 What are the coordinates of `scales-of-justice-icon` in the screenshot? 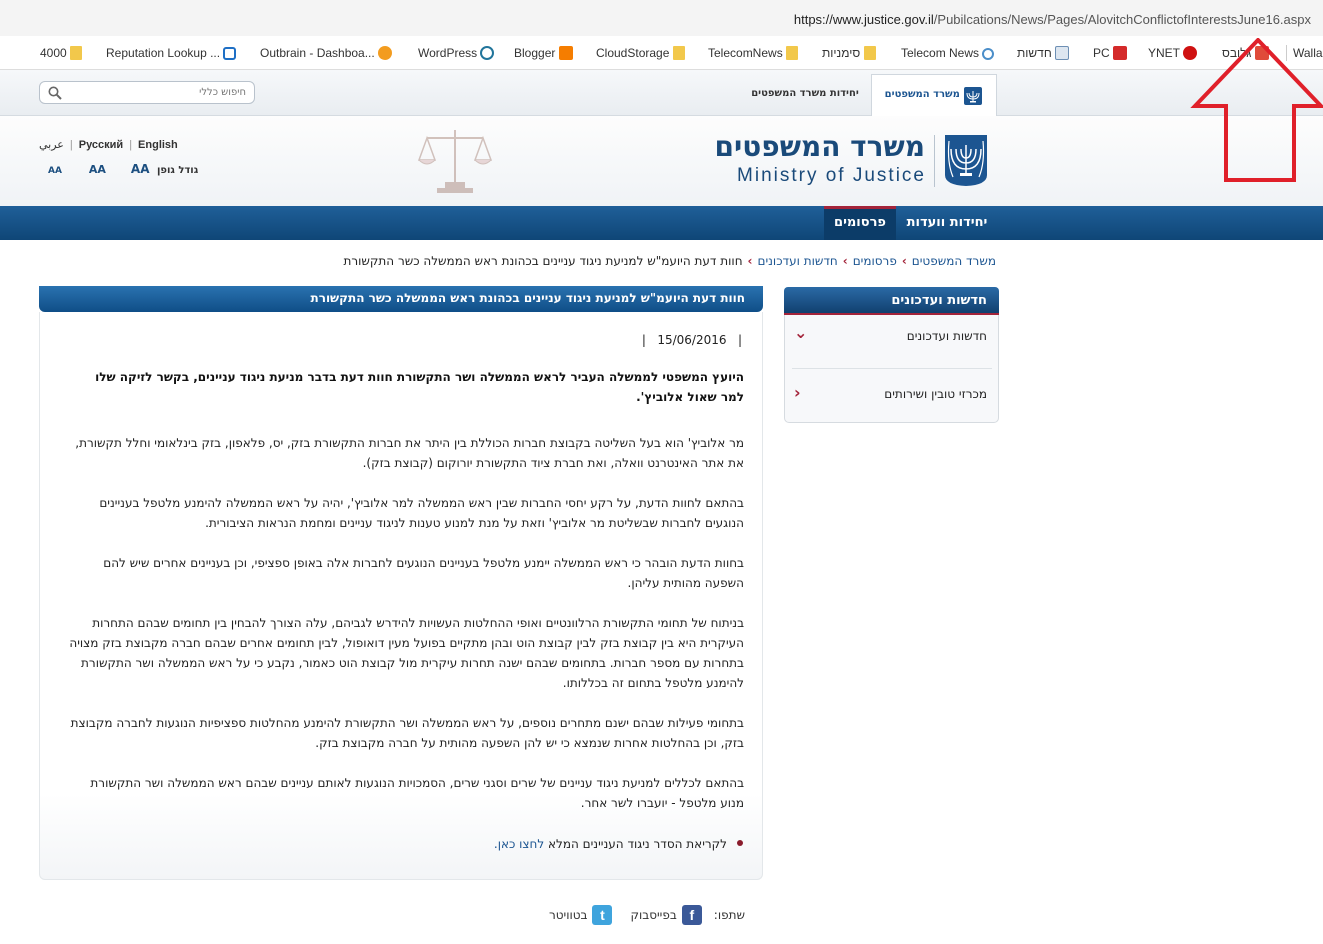 It's located at (455, 161).